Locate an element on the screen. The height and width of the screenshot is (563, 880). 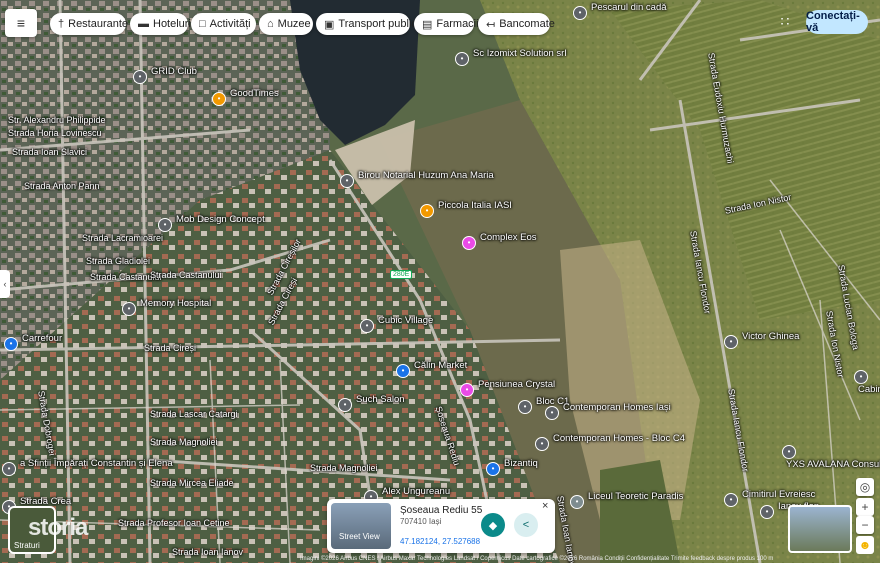
street-view-thumbnail: Street View is located at coordinates (361, 526).